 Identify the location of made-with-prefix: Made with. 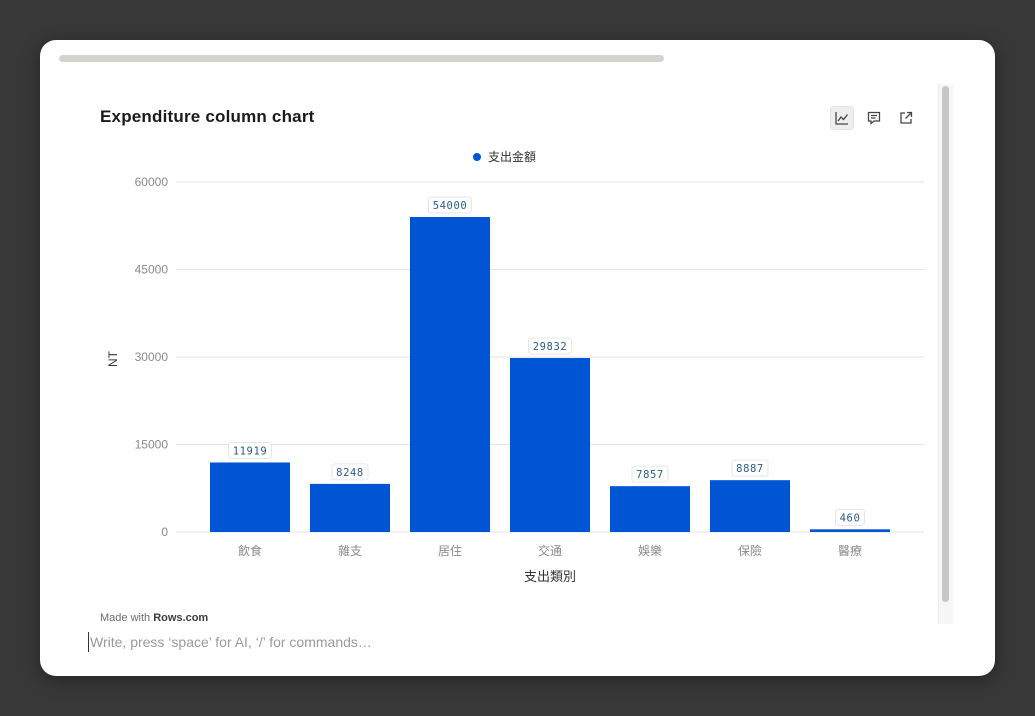
(127, 618).